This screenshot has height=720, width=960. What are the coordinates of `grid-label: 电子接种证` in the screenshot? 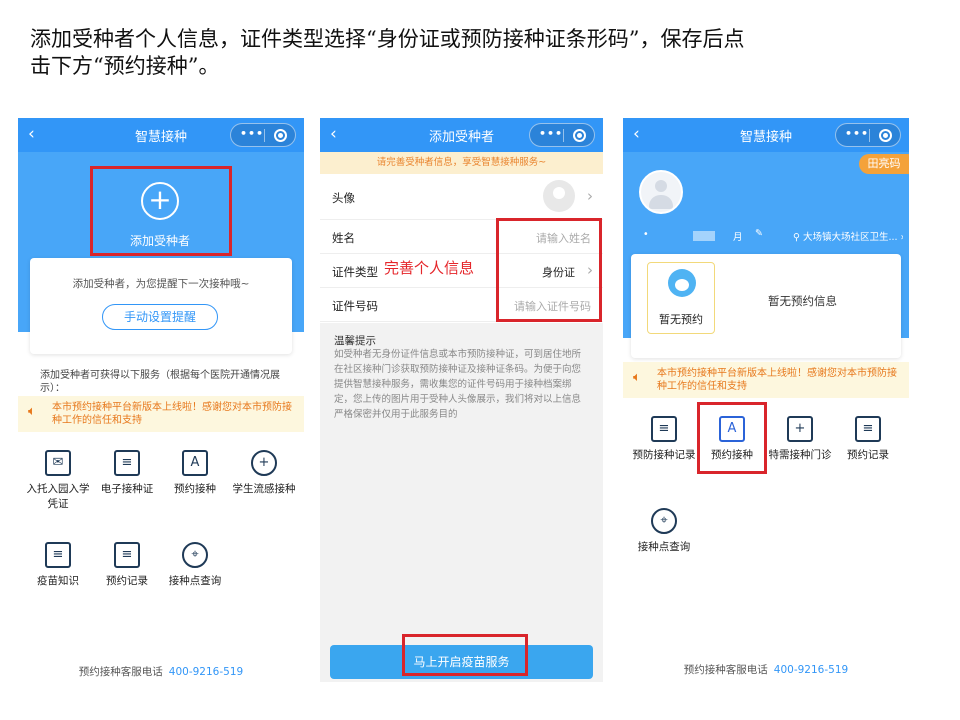 It's located at (127, 489).